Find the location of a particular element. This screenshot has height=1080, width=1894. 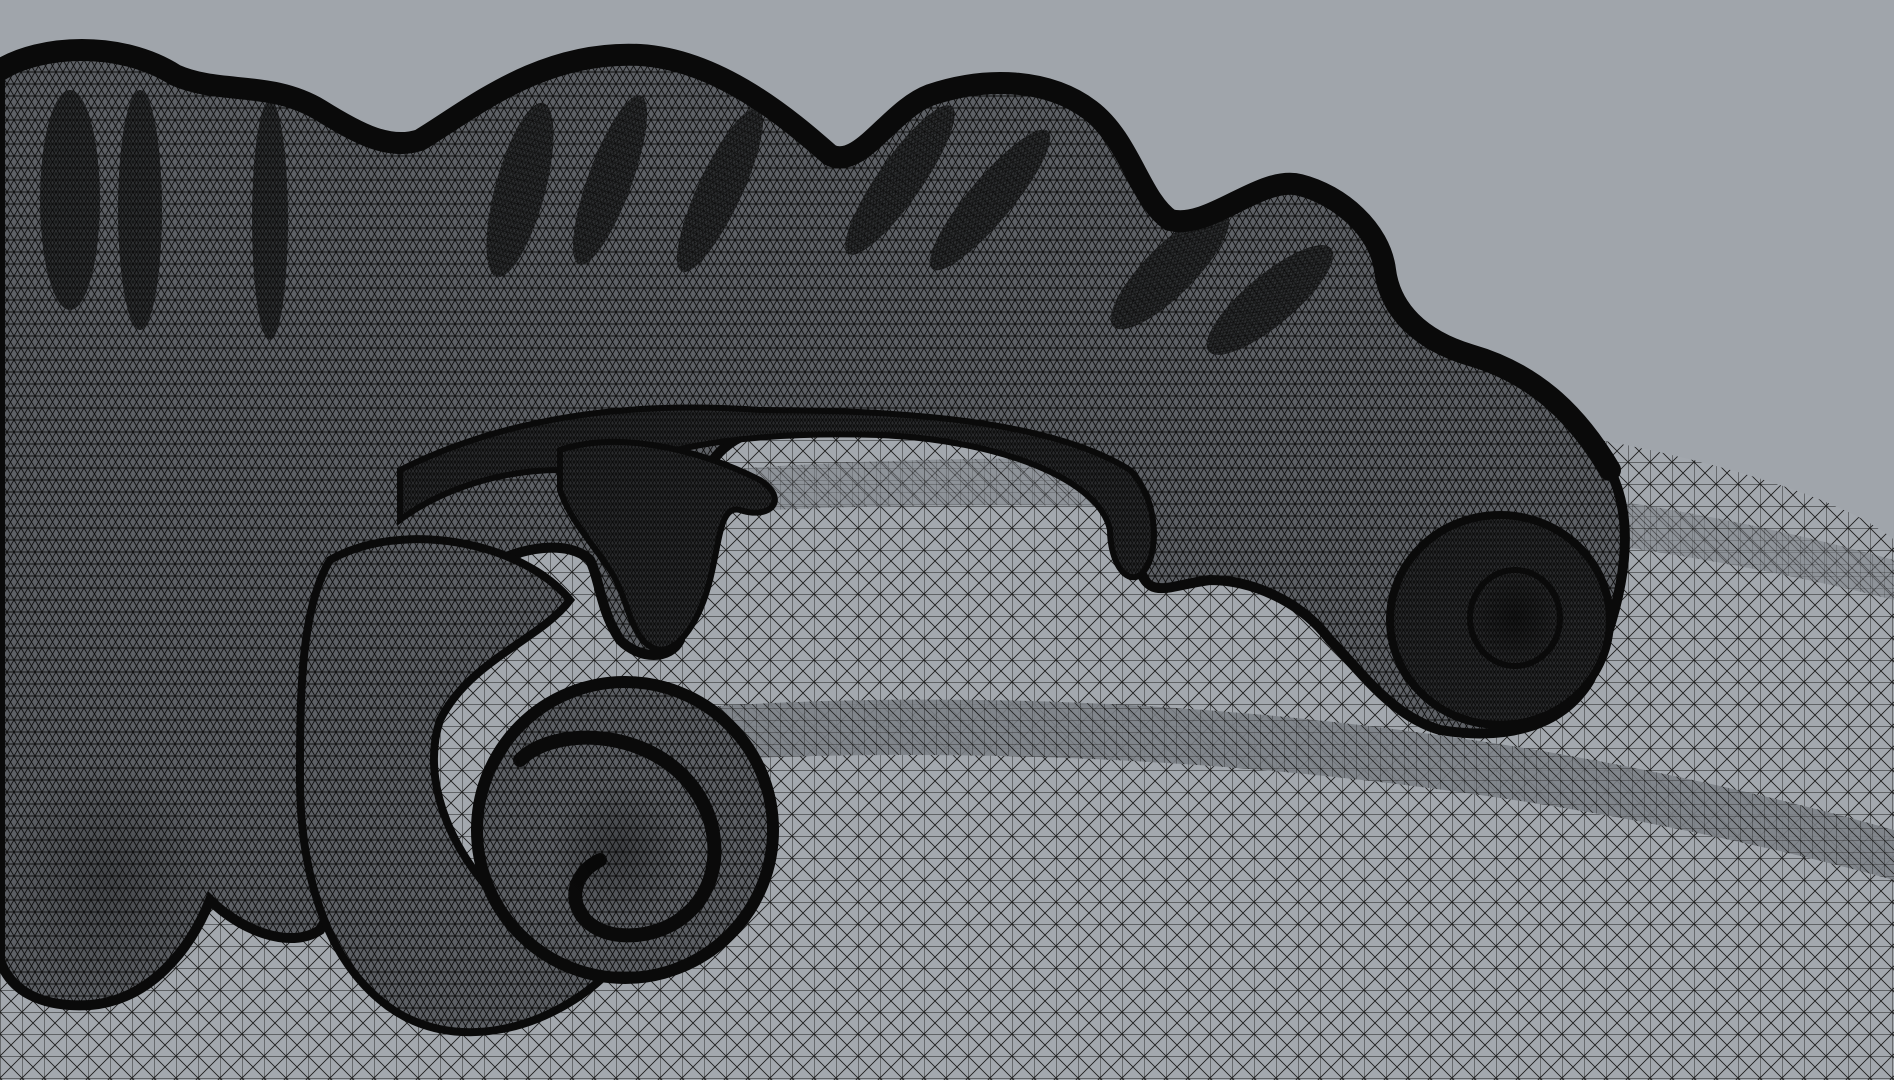

volute-center-shadow is located at coordinates (620, 850).